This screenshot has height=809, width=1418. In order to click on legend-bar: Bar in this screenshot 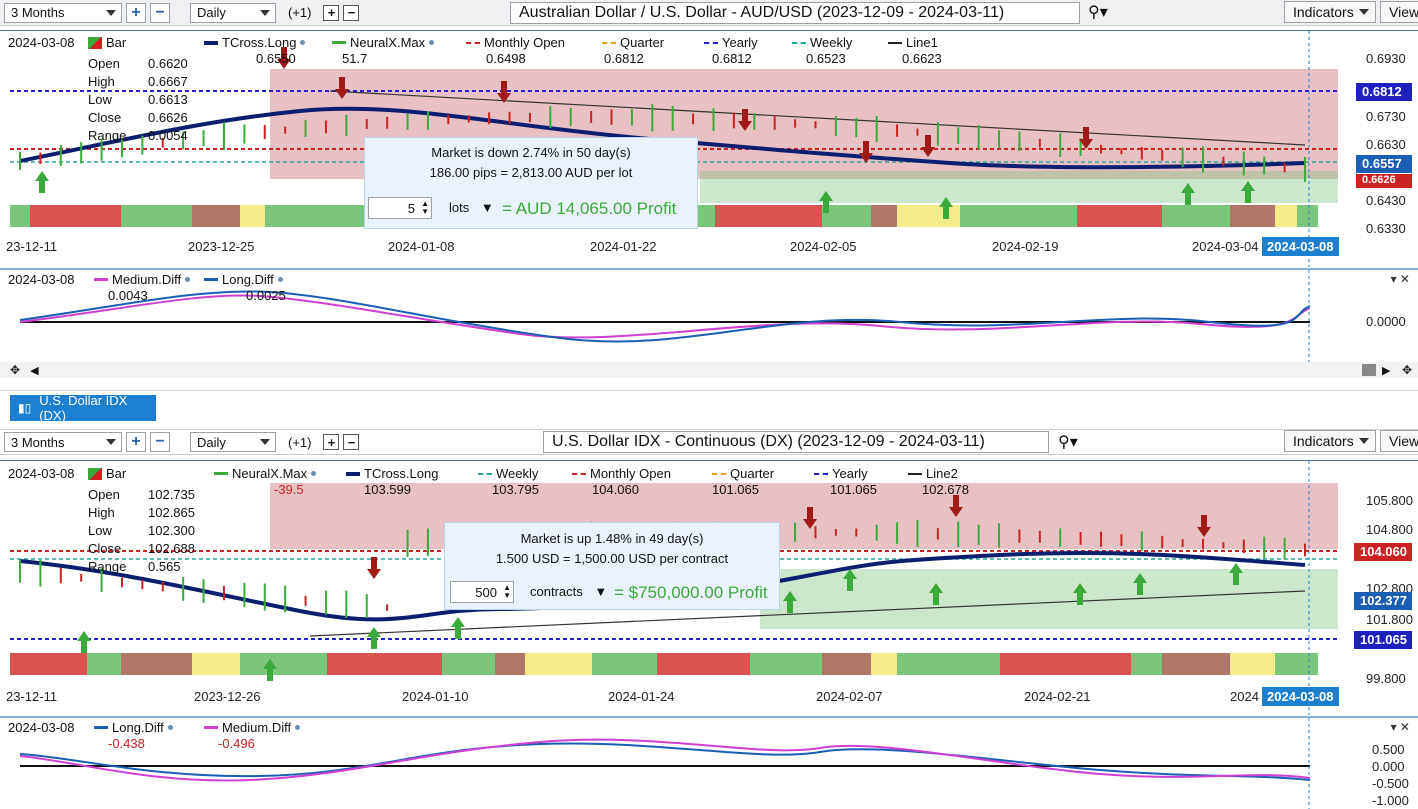, I will do `click(107, 473)`.